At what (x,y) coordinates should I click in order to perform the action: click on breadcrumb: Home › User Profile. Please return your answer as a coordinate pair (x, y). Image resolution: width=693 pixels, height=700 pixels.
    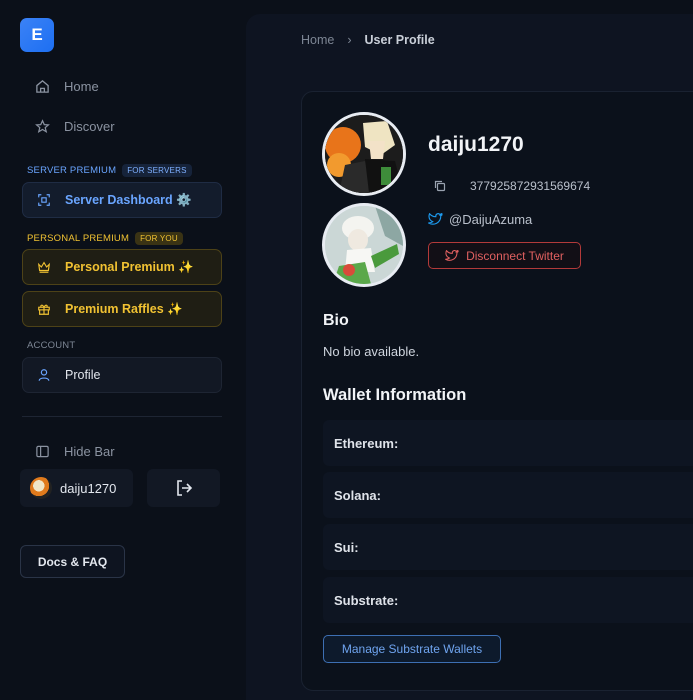
    Looking at the image, I should click on (368, 40).